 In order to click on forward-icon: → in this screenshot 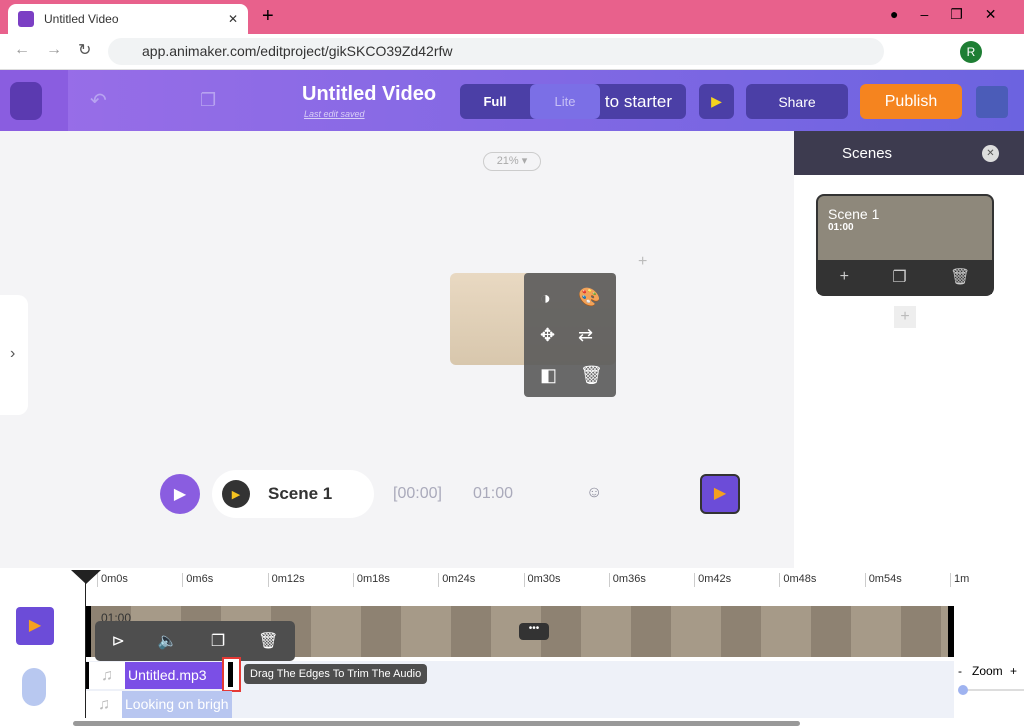, I will do `click(54, 50)`.